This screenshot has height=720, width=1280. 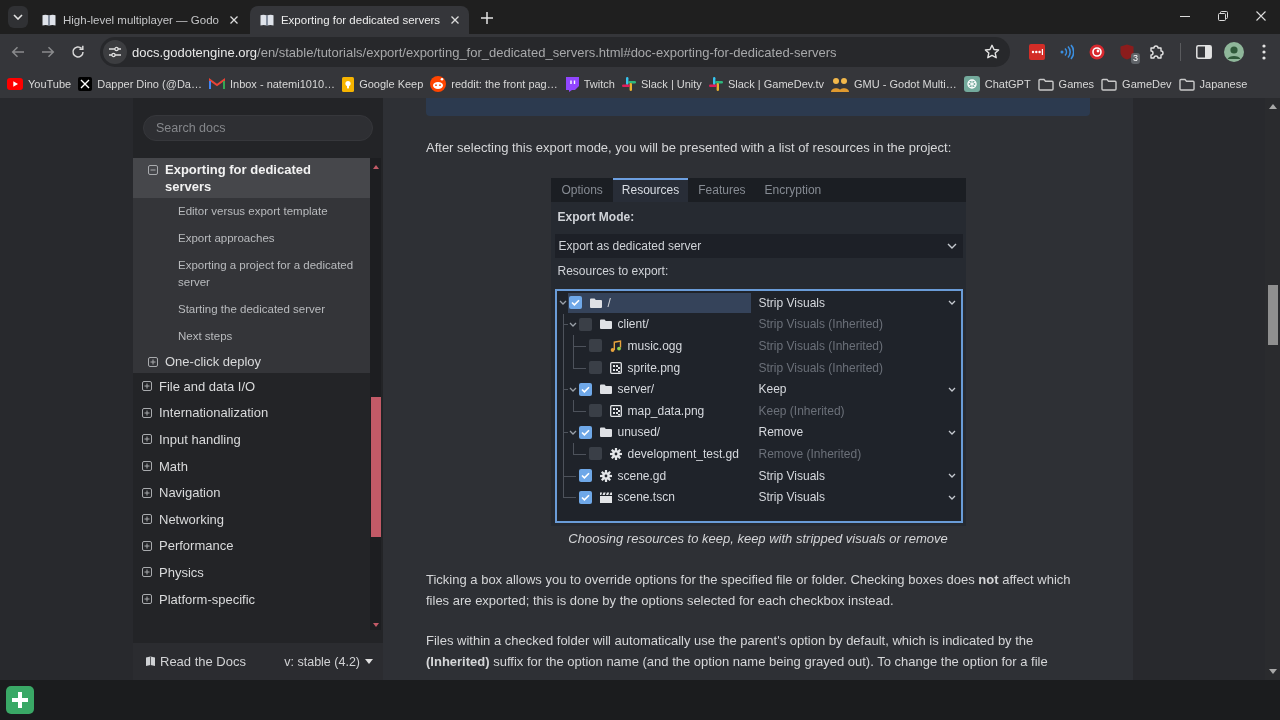 I want to click on file-name: client/, so click(x=633, y=324).